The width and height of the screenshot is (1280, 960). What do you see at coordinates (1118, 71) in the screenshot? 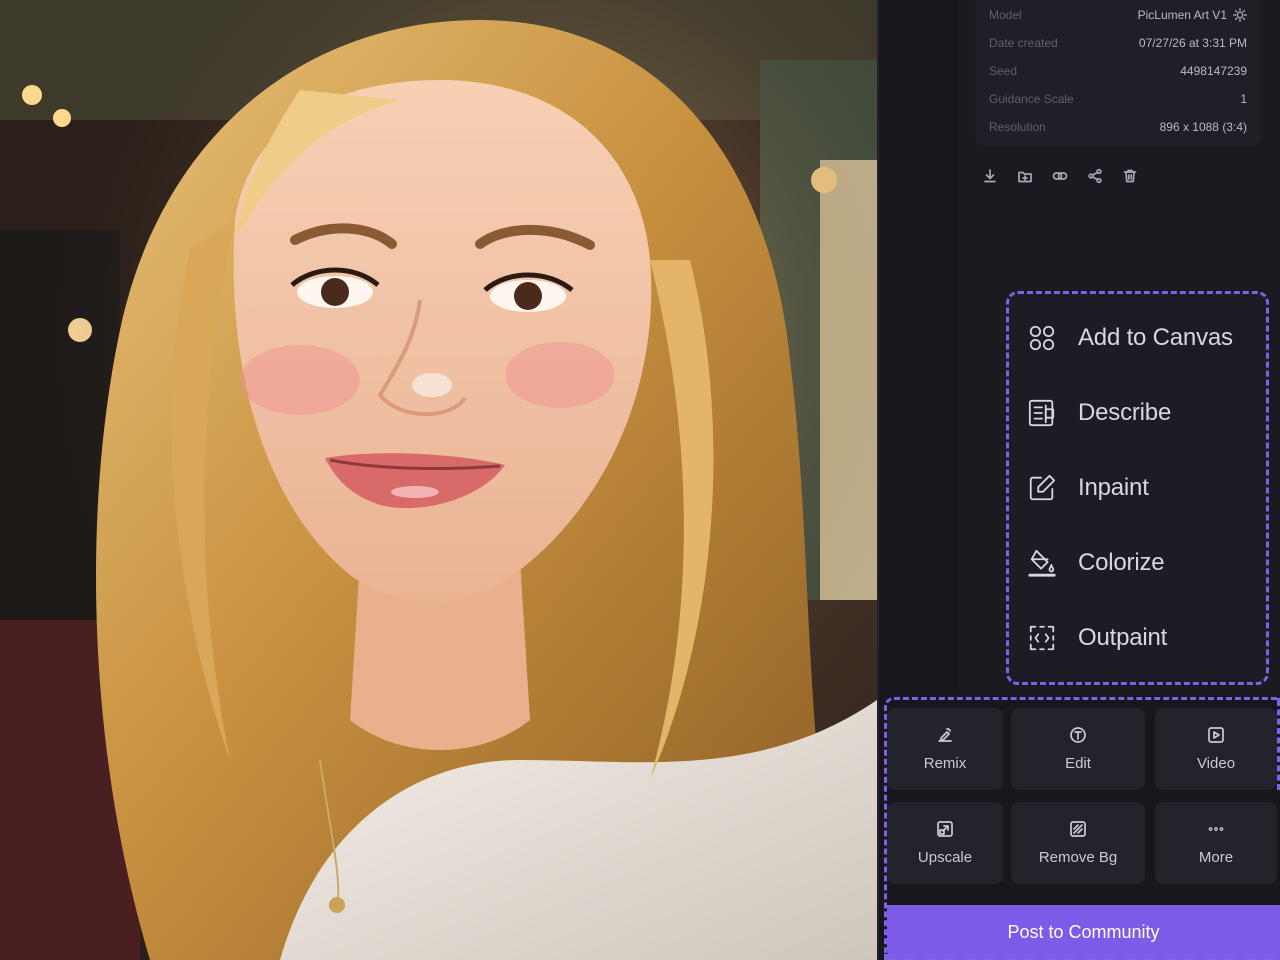
I see `detail-row-seed: Seed 4498147239` at bounding box center [1118, 71].